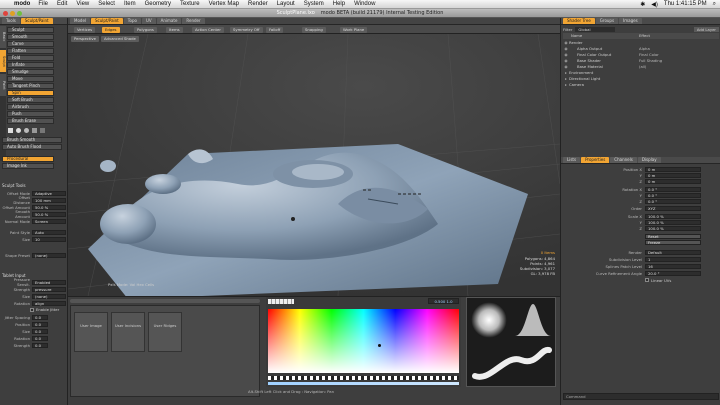  I want to click on prop-rotation: Rotation align, so click(34, 303).